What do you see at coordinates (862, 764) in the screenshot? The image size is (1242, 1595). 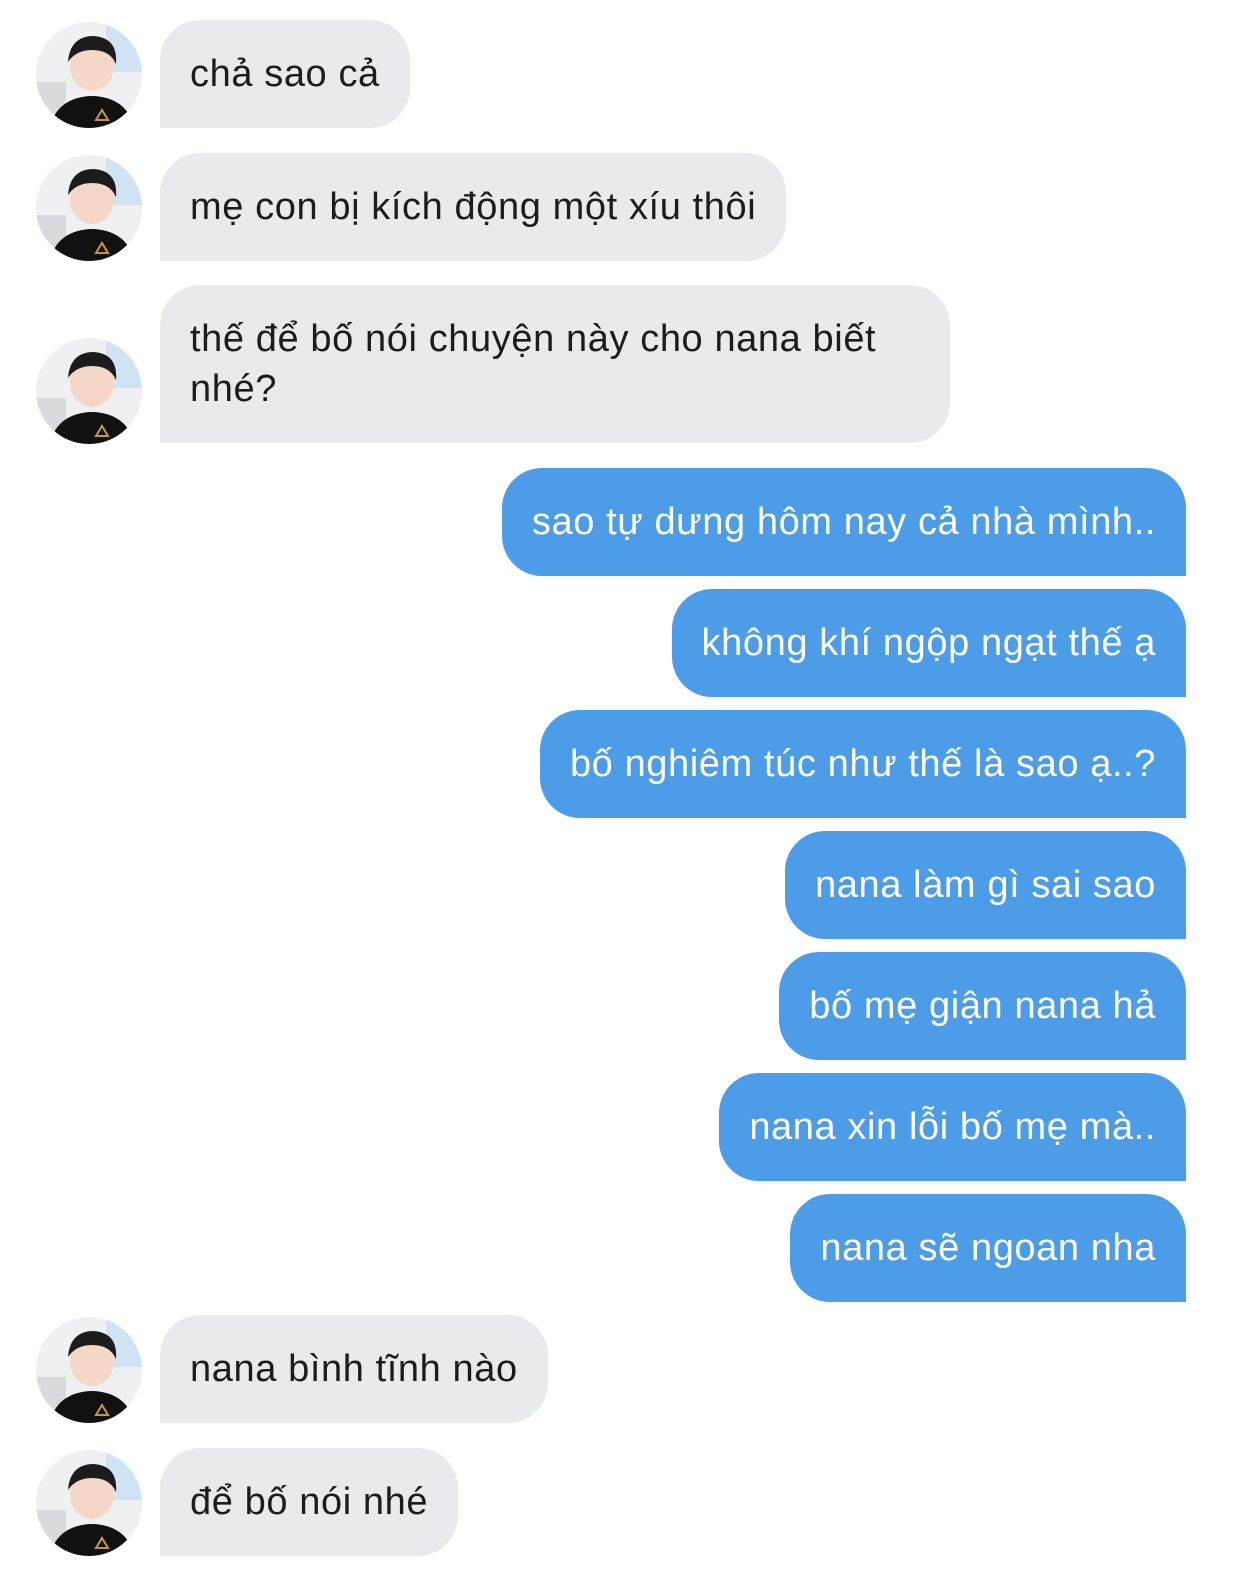 I see `message-bubble-outgoing: bố nghiêm túc như thế là sao ạ..?` at bounding box center [862, 764].